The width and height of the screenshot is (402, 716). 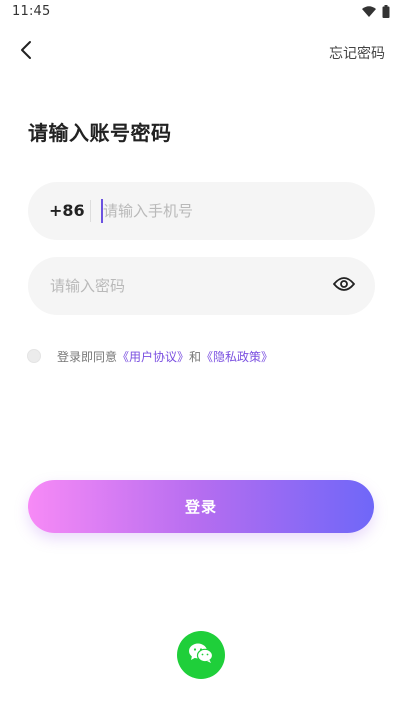 I want to click on password-field, so click(x=201, y=286).